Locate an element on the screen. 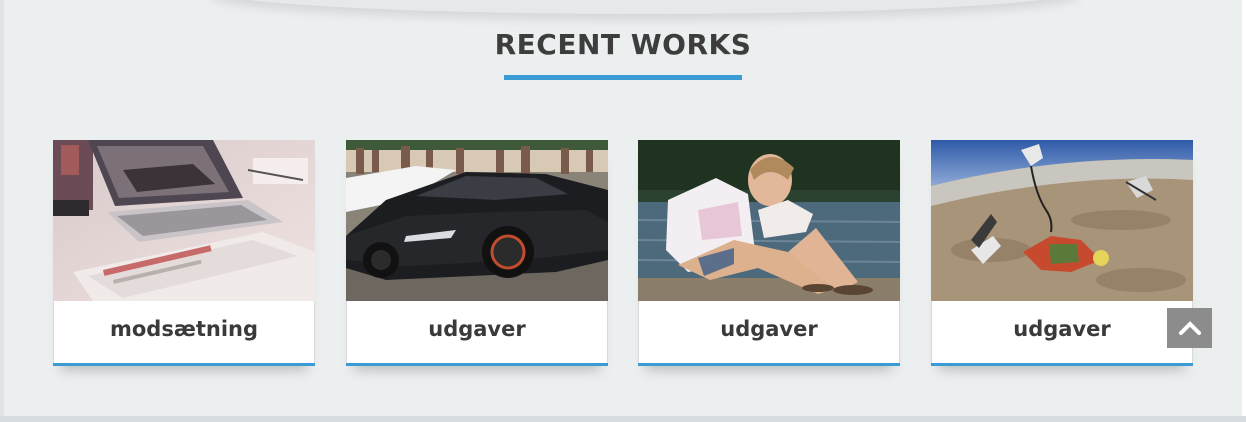 This screenshot has width=1246, height=422. chevron-up-icon is located at coordinates (1189, 328).